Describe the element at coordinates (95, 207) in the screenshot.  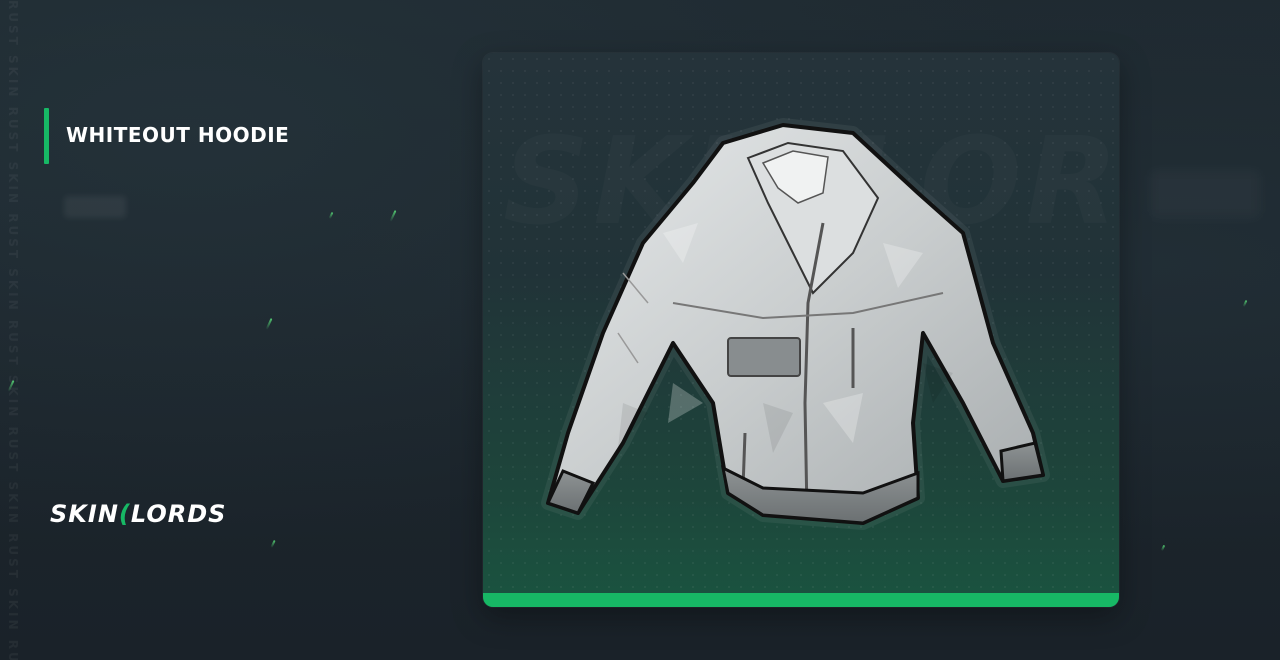
I see `blurred-placeholder` at that location.